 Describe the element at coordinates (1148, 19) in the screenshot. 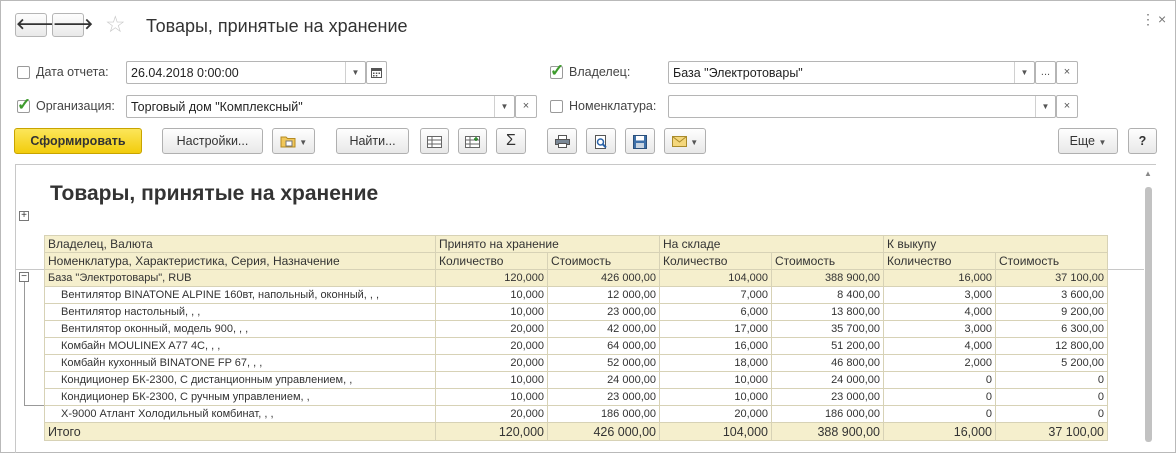

I see `more-menu-icon: ⋮` at that location.